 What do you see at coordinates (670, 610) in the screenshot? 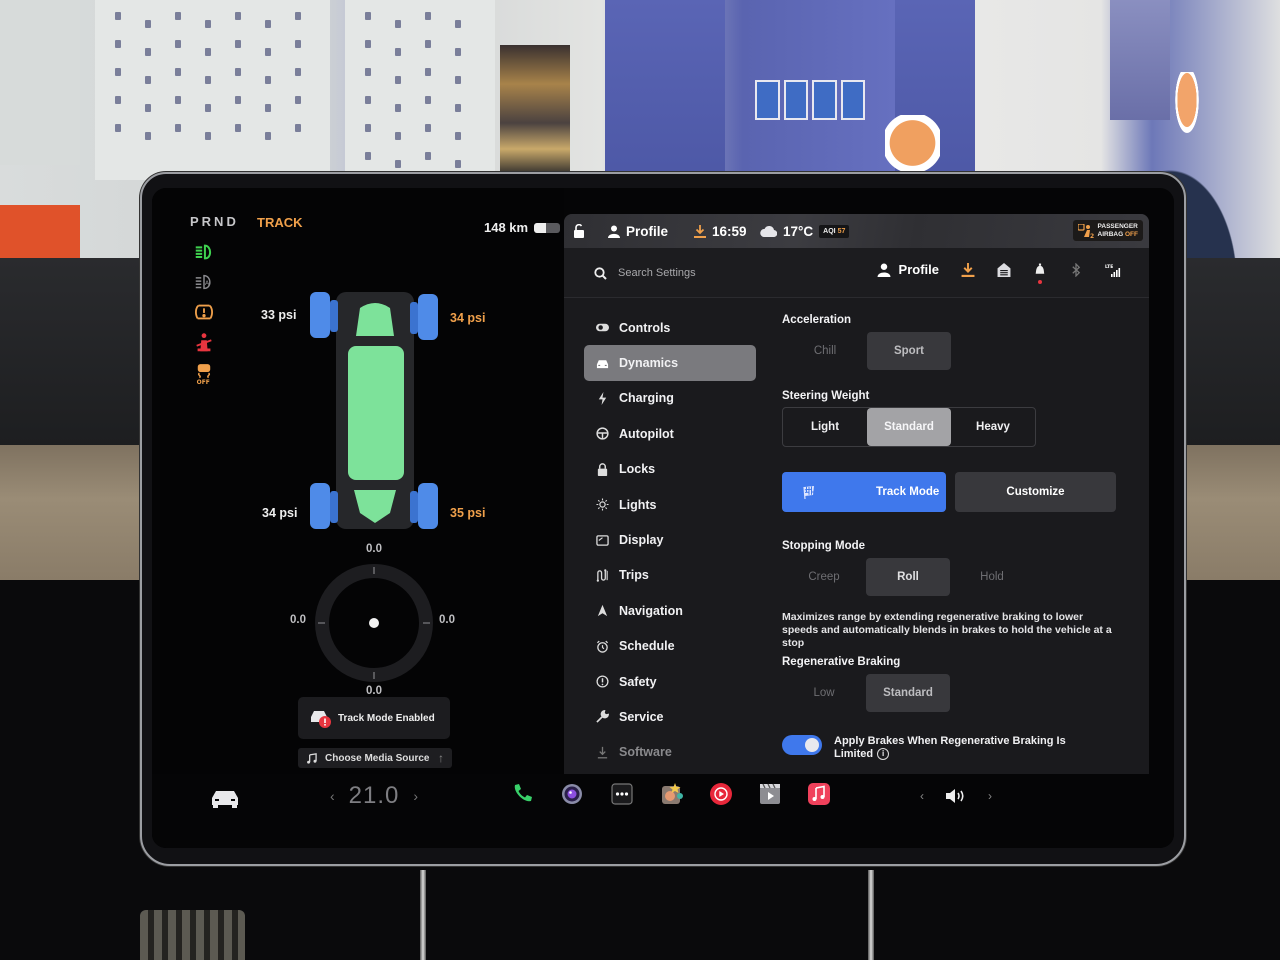
I see `nav-item-navigation: Navigation` at bounding box center [670, 610].